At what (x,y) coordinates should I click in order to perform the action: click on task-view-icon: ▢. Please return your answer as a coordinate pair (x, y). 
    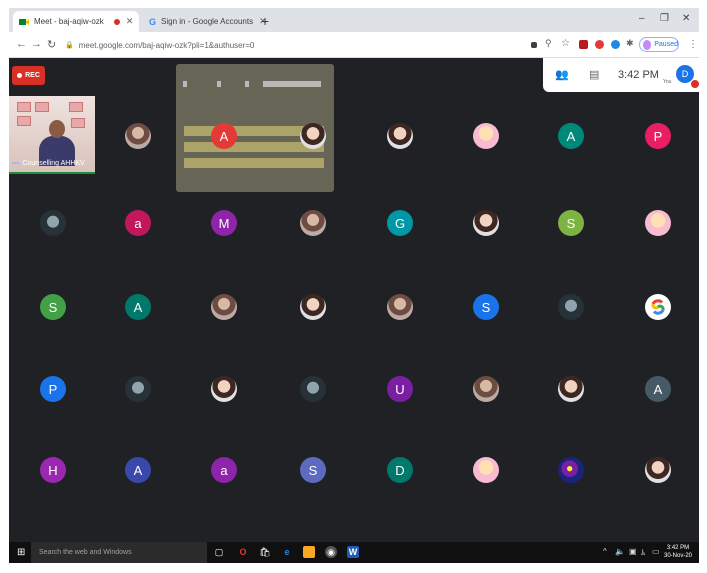
    Looking at the image, I should click on (219, 552).